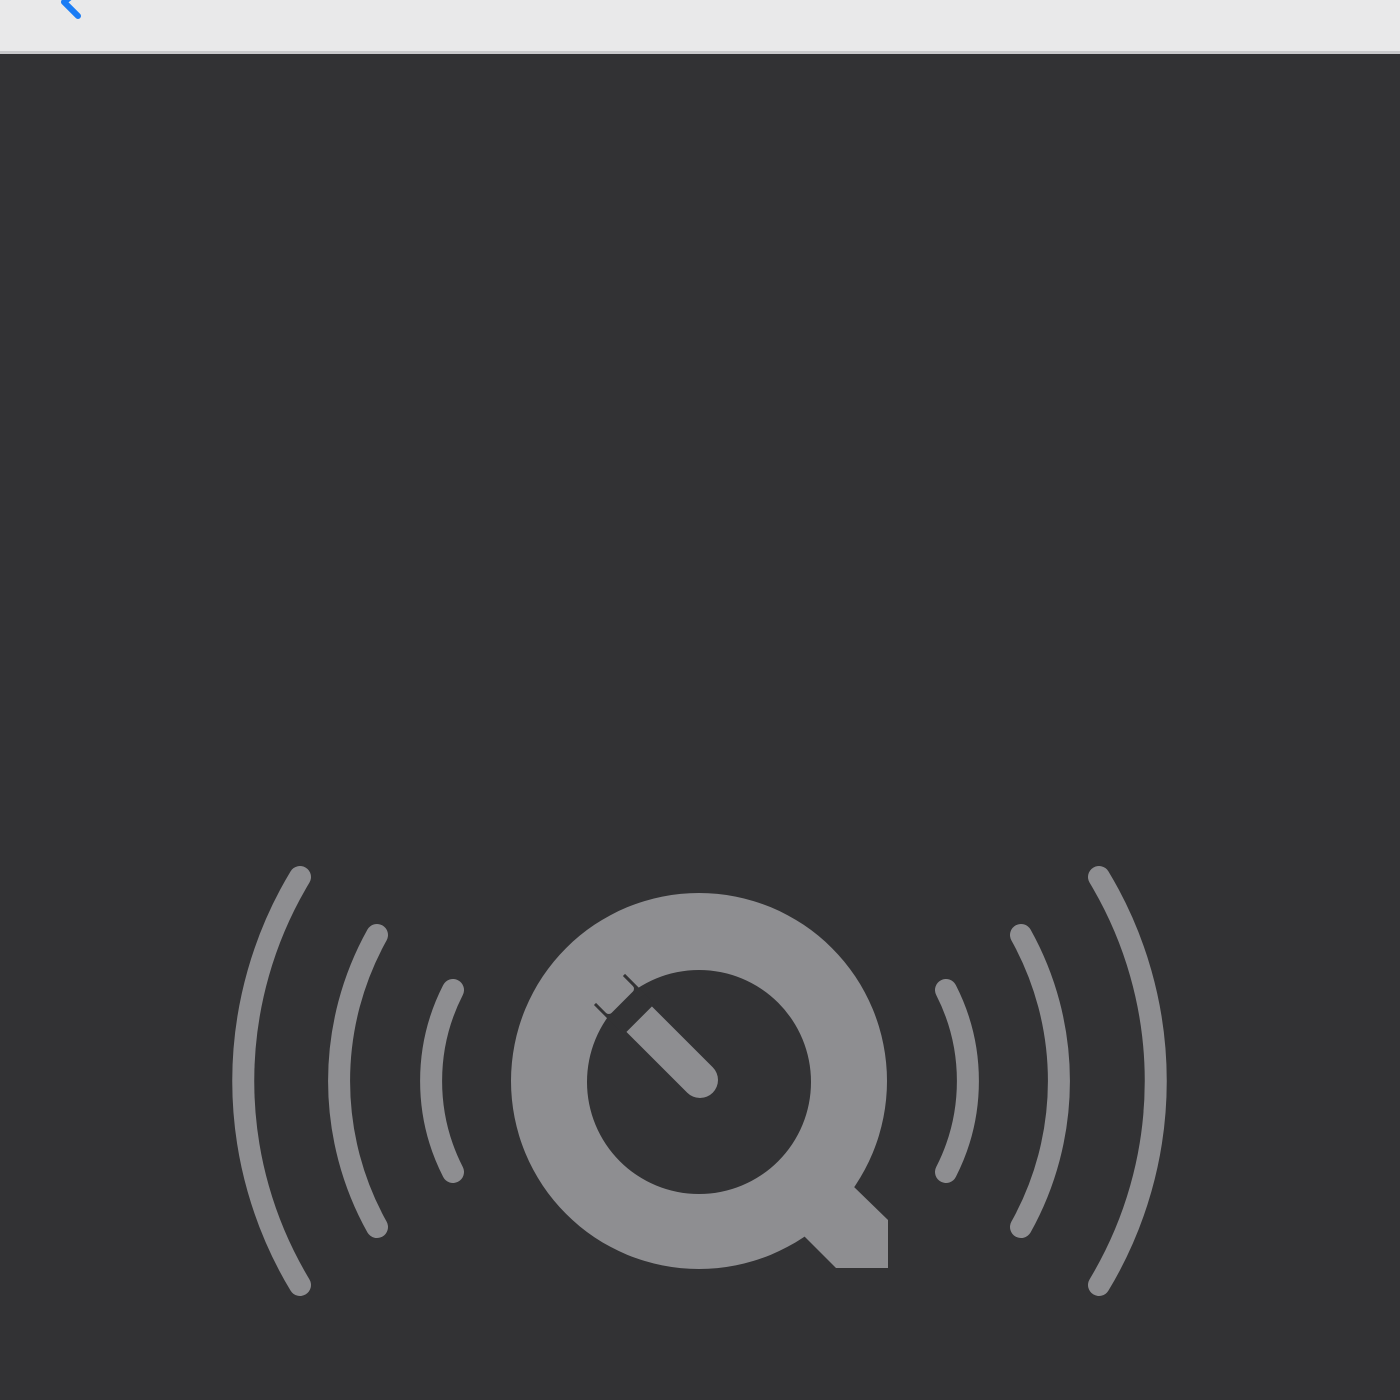 The height and width of the screenshot is (1400, 1400). What do you see at coordinates (1127, 1081) in the screenshot?
I see `right-wave-outer-icon` at bounding box center [1127, 1081].